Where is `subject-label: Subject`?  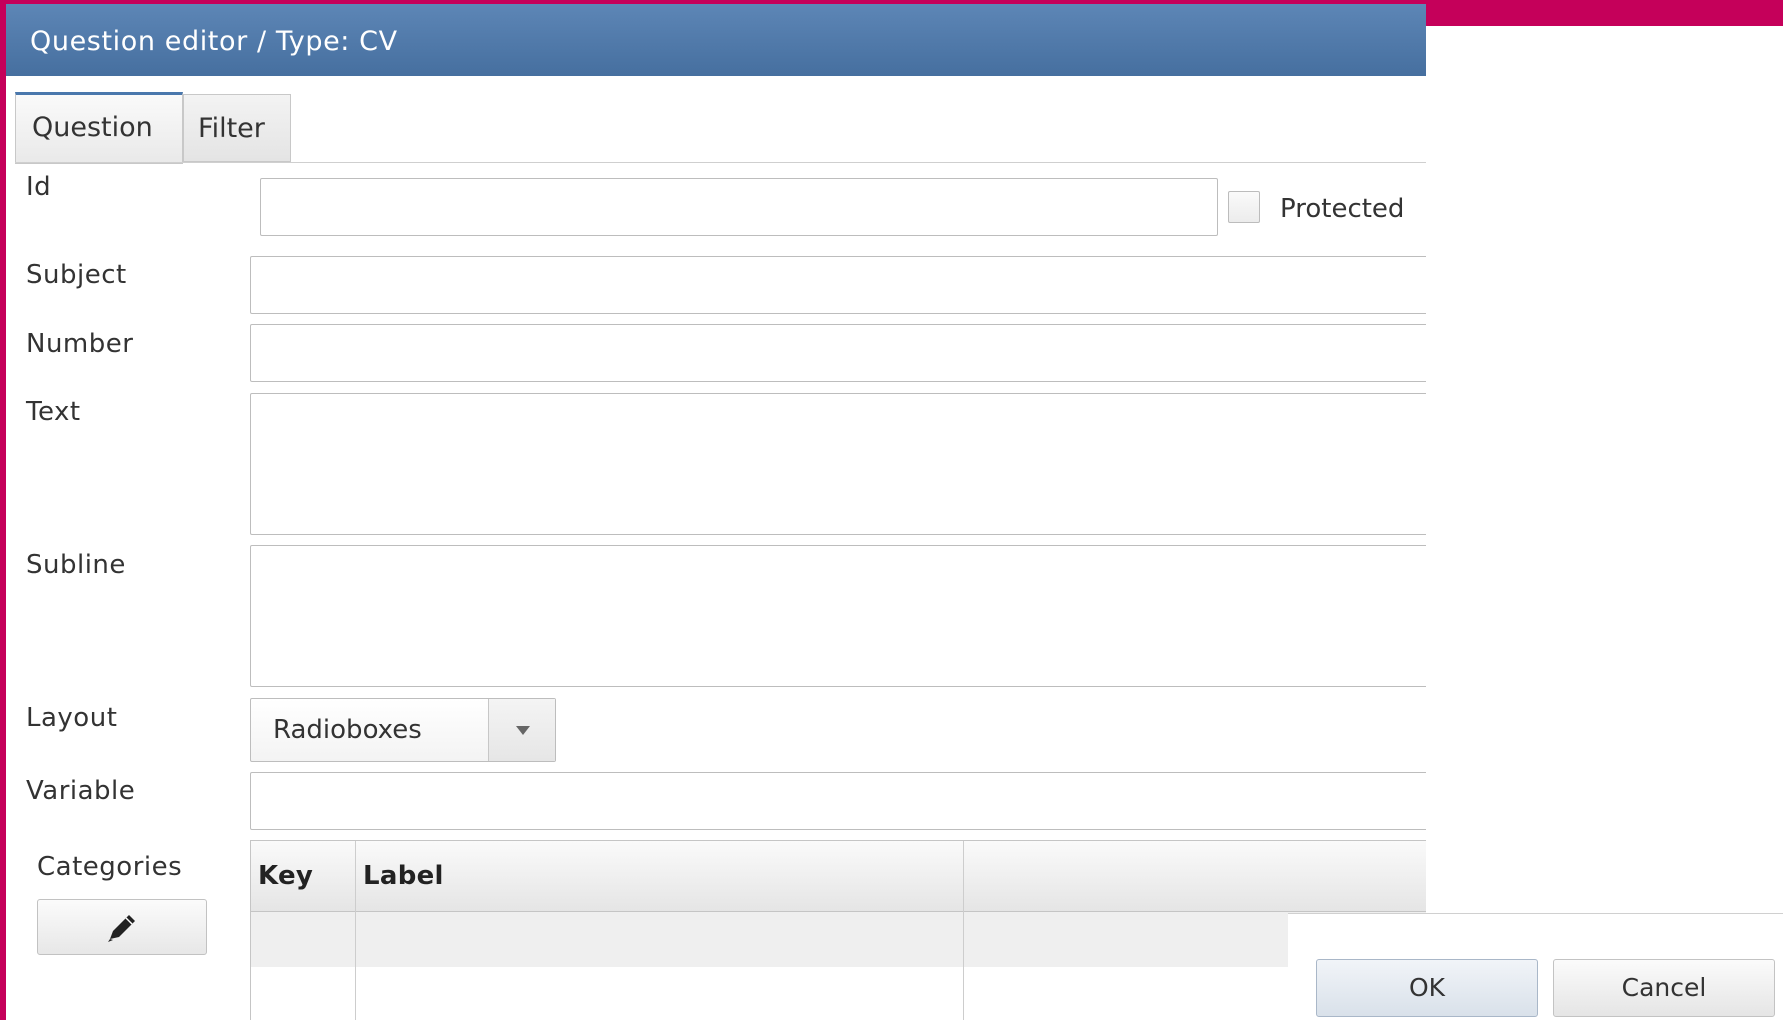
subject-label: Subject is located at coordinates (76, 275).